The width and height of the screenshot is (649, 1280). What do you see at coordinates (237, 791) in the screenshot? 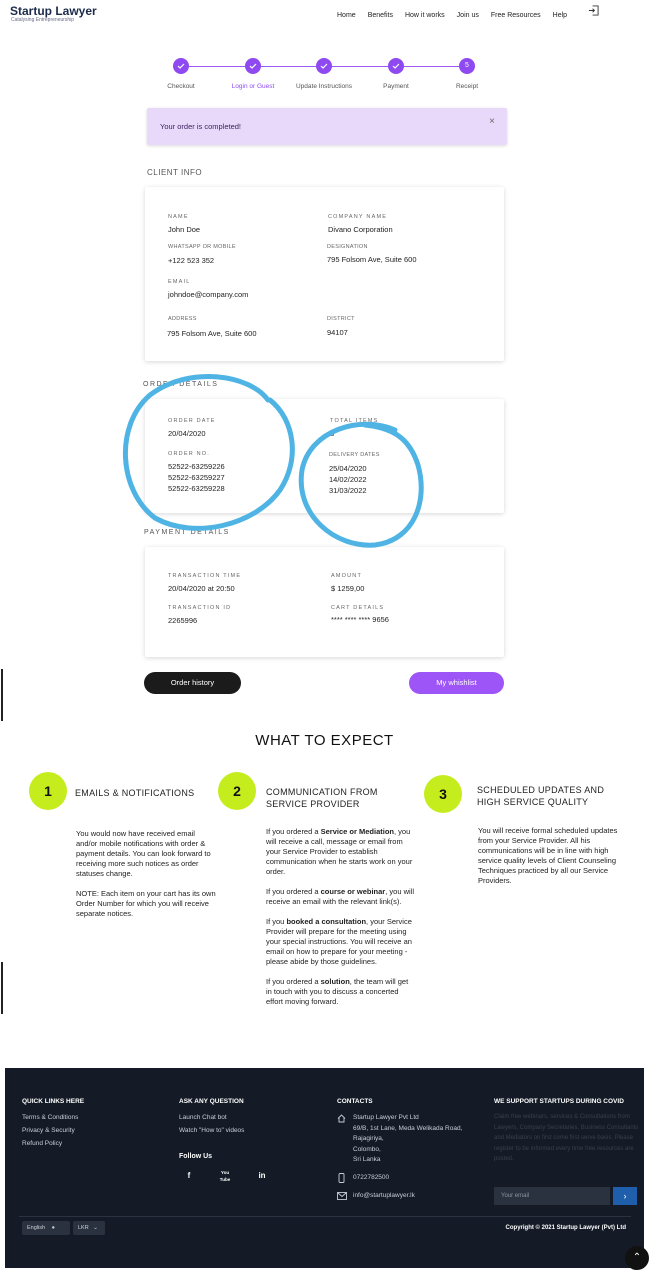
I see `step-badge-2: 2` at bounding box center [237, 791].